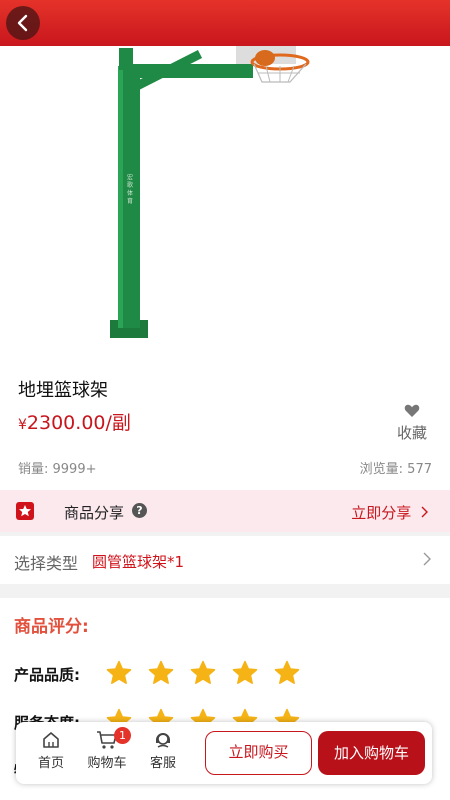 This screenshot has height=800, width=450. I want to click on help-icon: ?, so click(139, 510).